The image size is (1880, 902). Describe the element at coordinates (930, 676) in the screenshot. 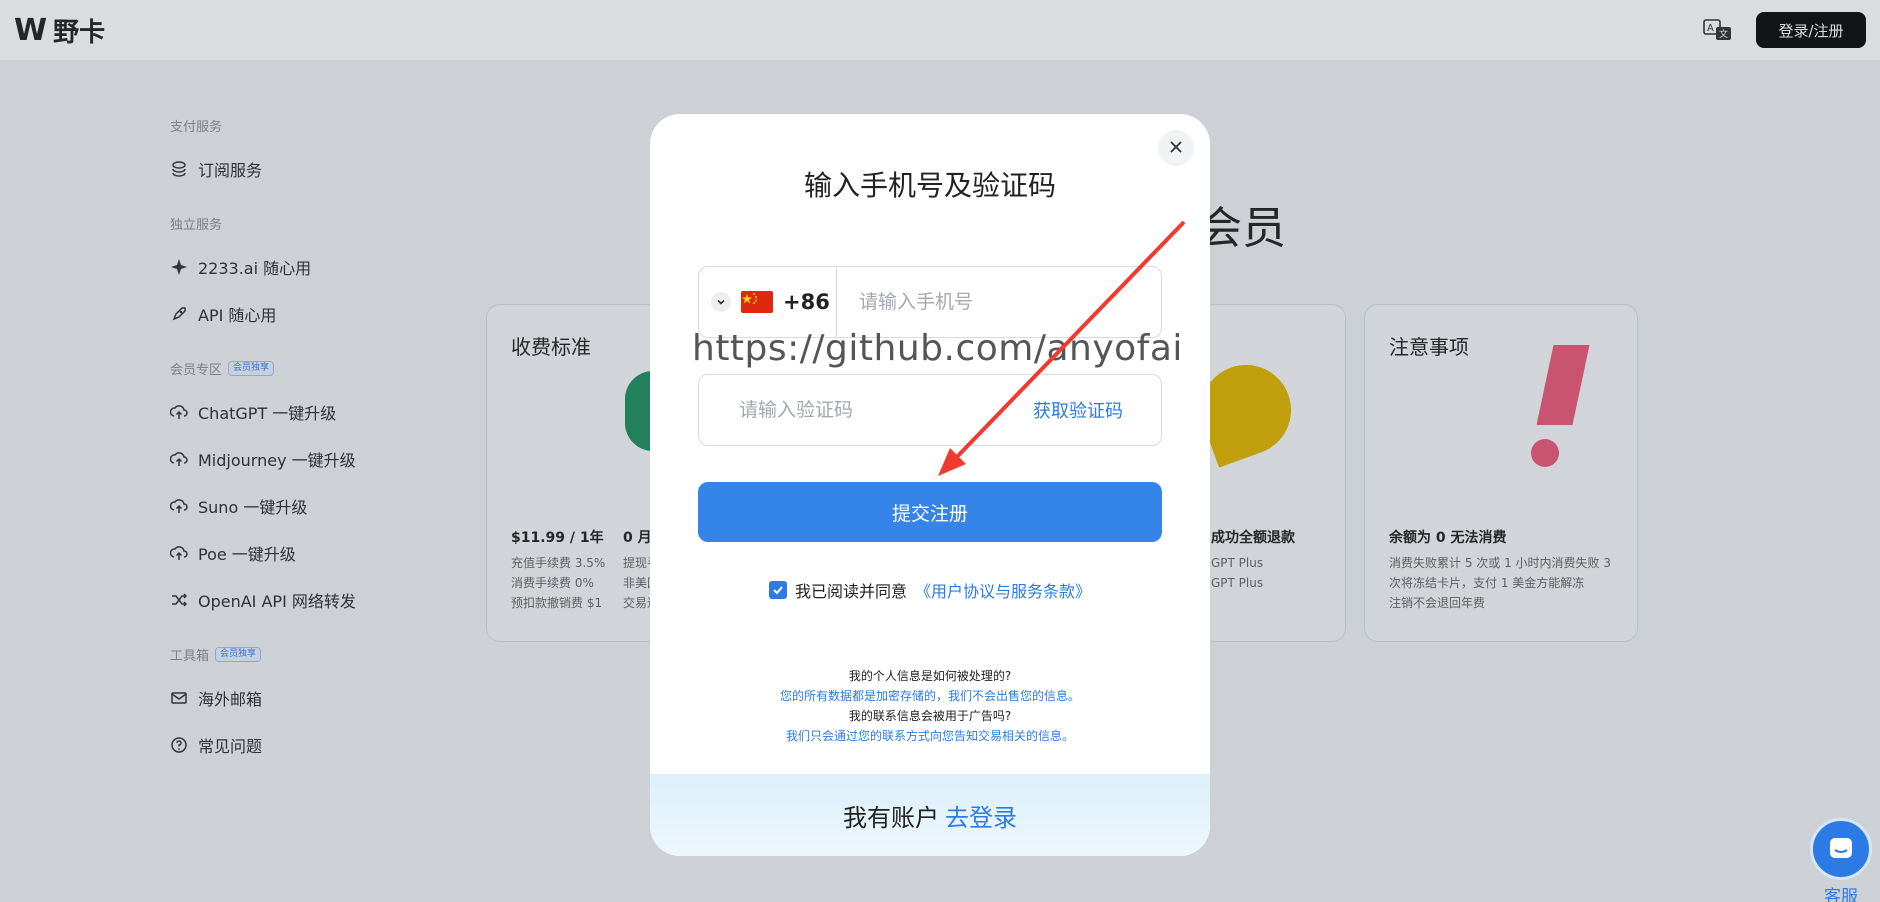

I see `faq-question: 我的个人信息是如何被处理的?` at that location.